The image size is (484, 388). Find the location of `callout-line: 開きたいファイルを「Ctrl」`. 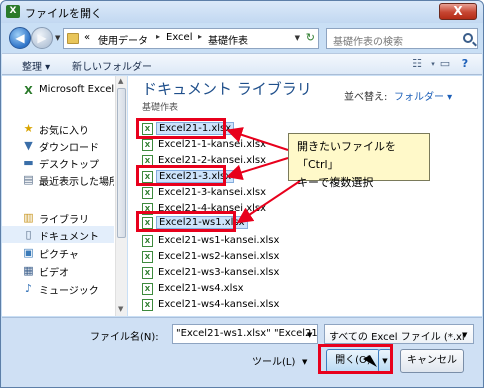

callout-line: 開きたいファイルを「Ctrl」 is located at coordinates (346, 155).